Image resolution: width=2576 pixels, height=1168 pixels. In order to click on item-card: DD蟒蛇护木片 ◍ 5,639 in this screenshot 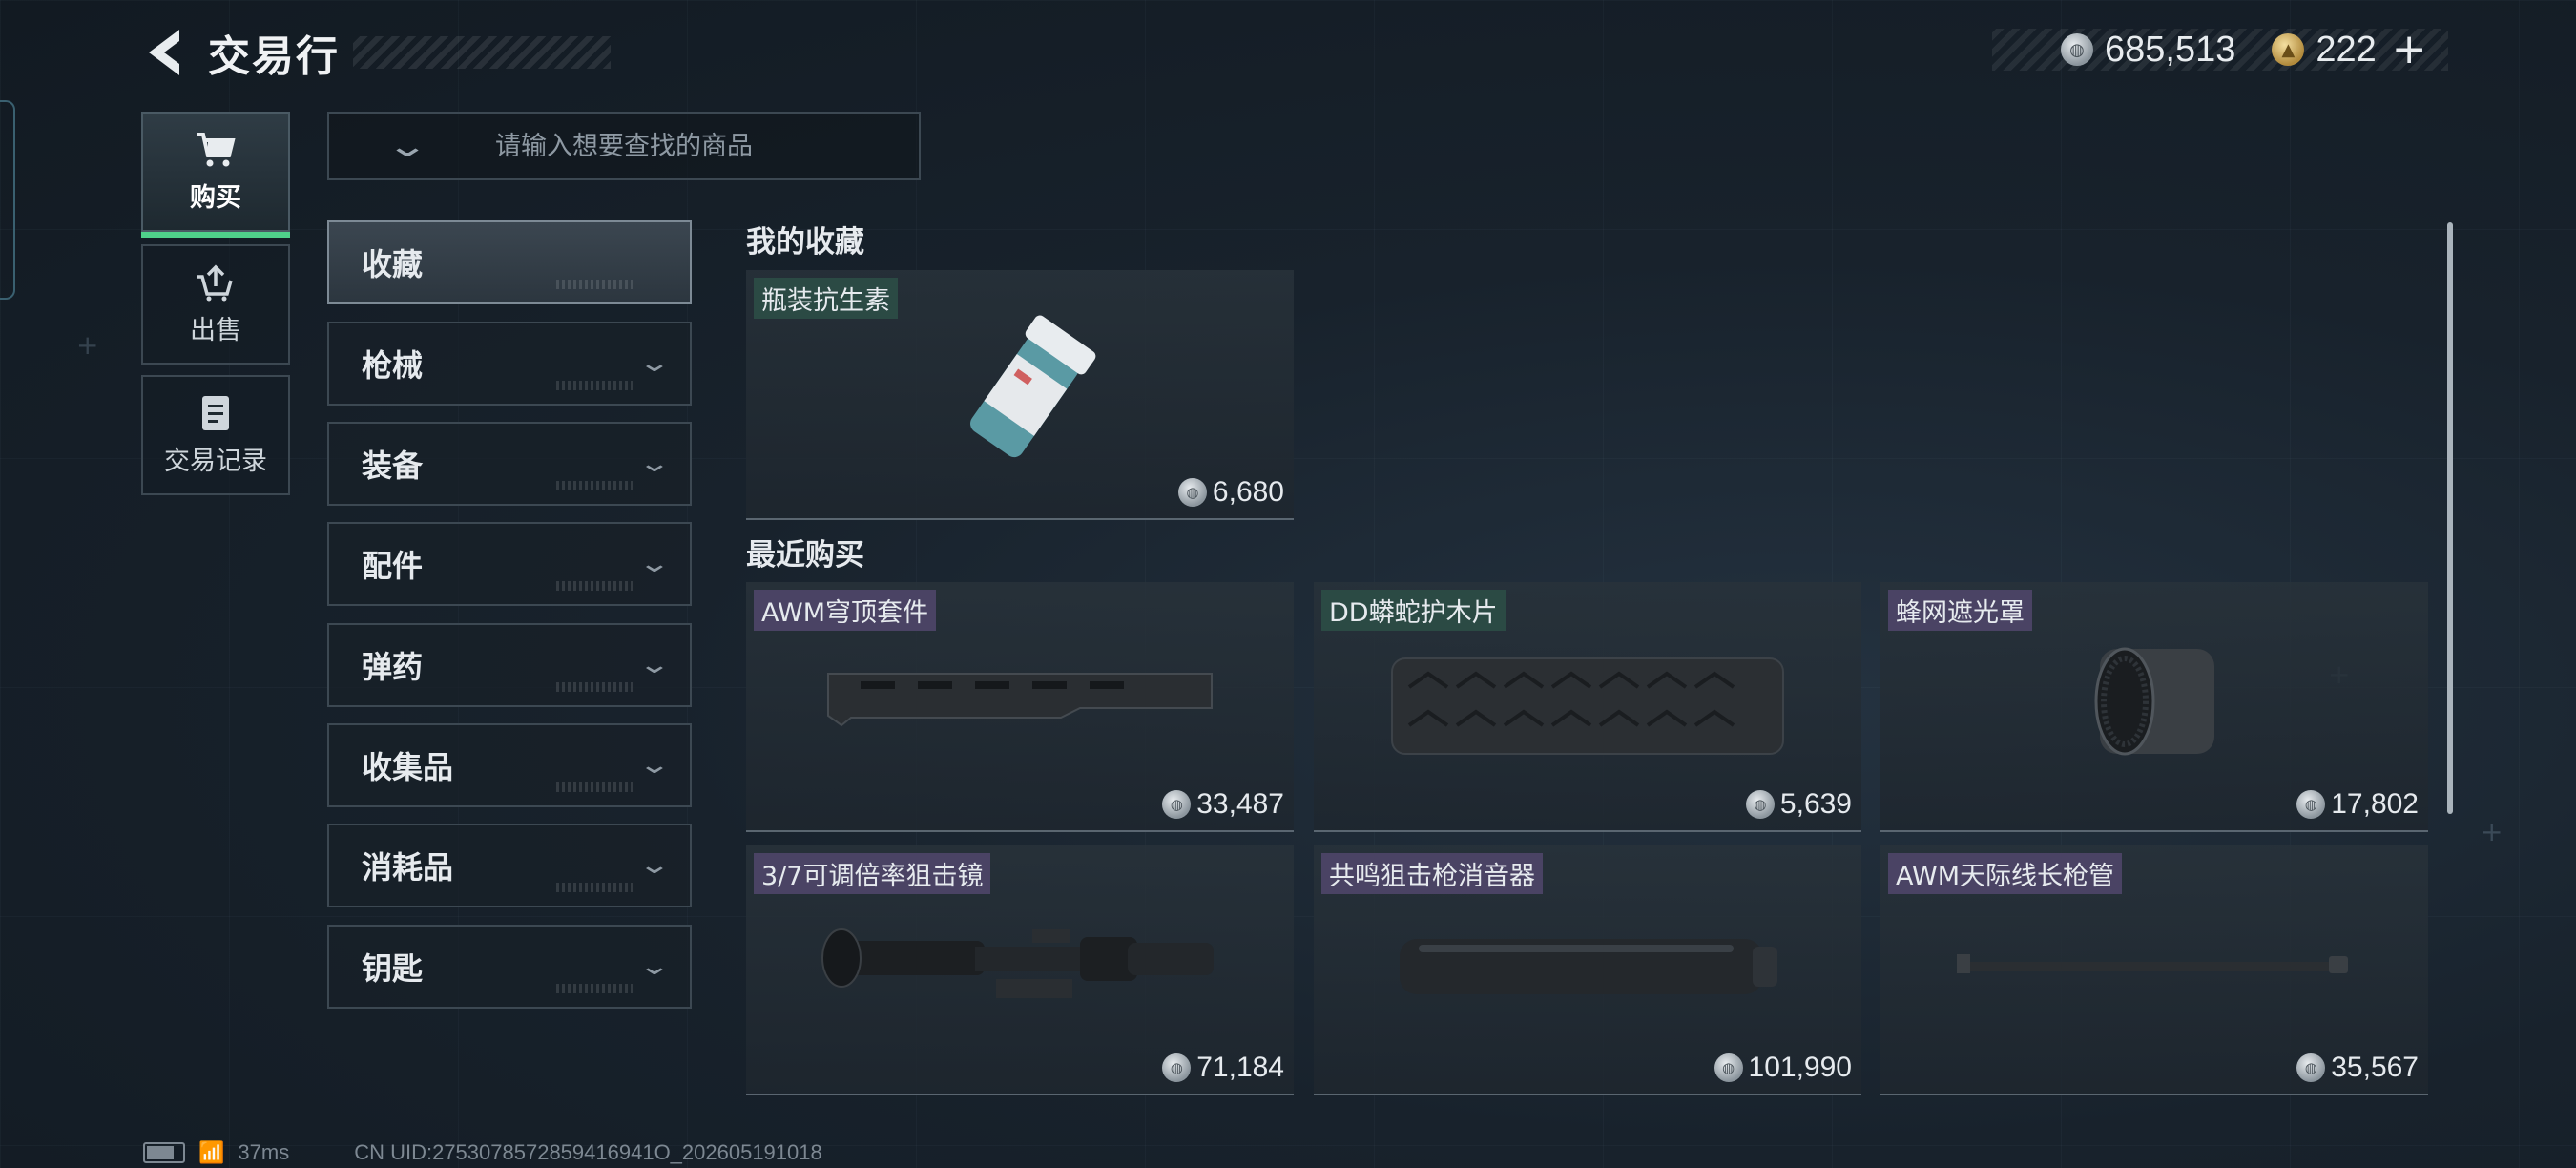, I will do `click(1587, 707)`.